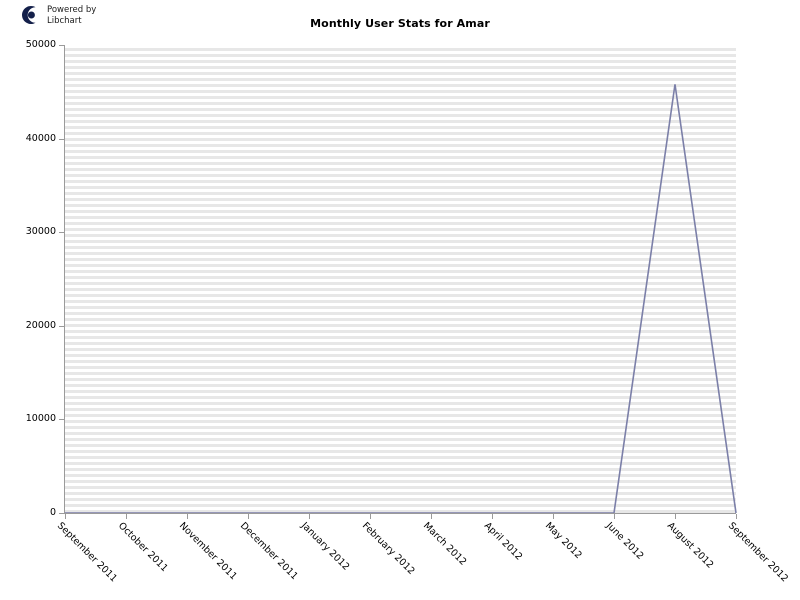  Describe the element at coordinates (40, 232) in the screenshot. I see `y-axis-label-text: 30000` at that location.